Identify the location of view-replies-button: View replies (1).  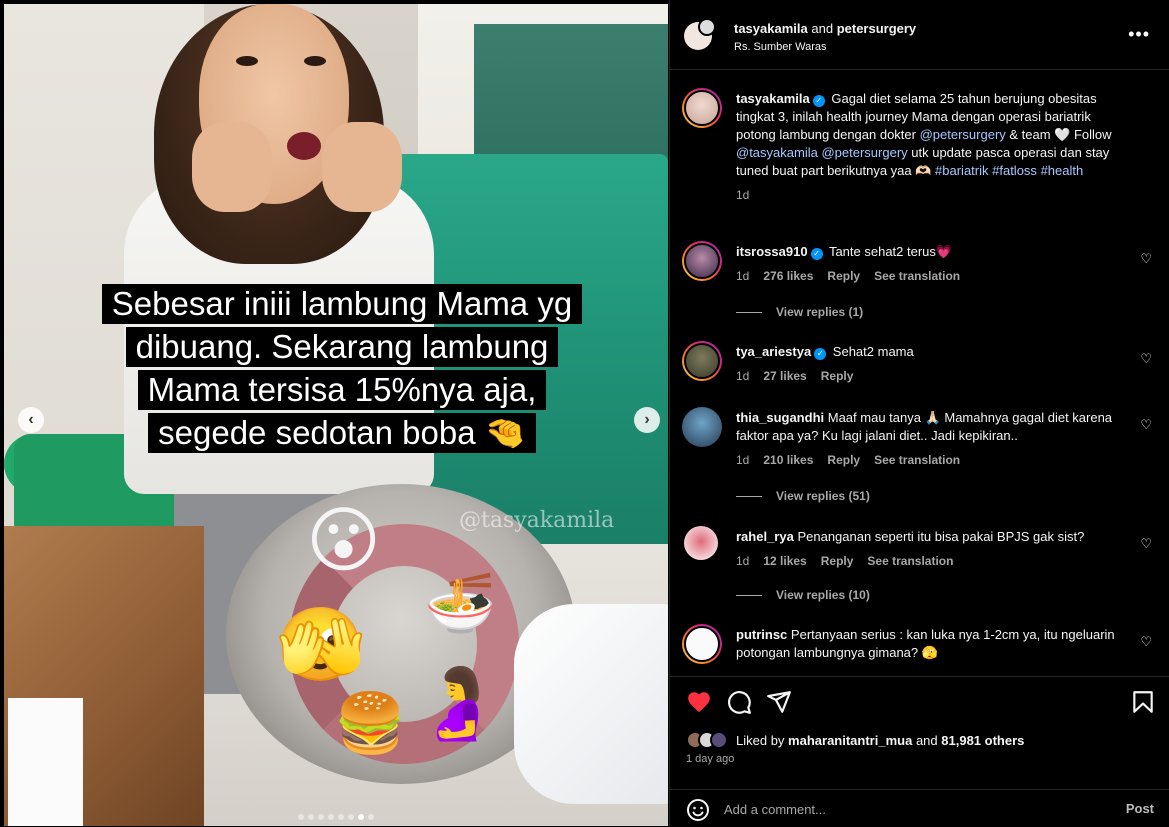
(799, 312).